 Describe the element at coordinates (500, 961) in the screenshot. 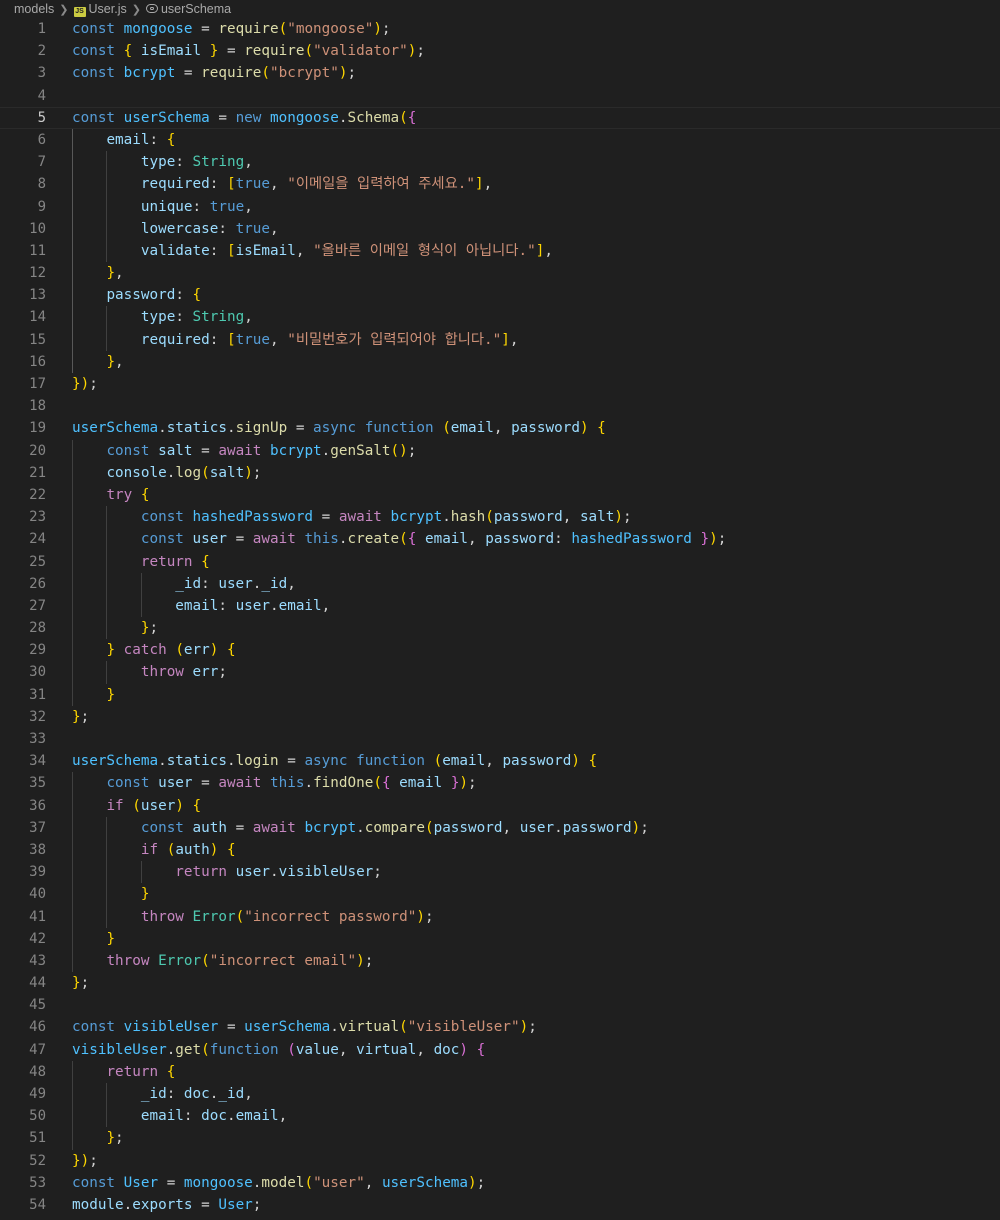

I see `code-line: 43 throw Error("incorrect email");` at that location.